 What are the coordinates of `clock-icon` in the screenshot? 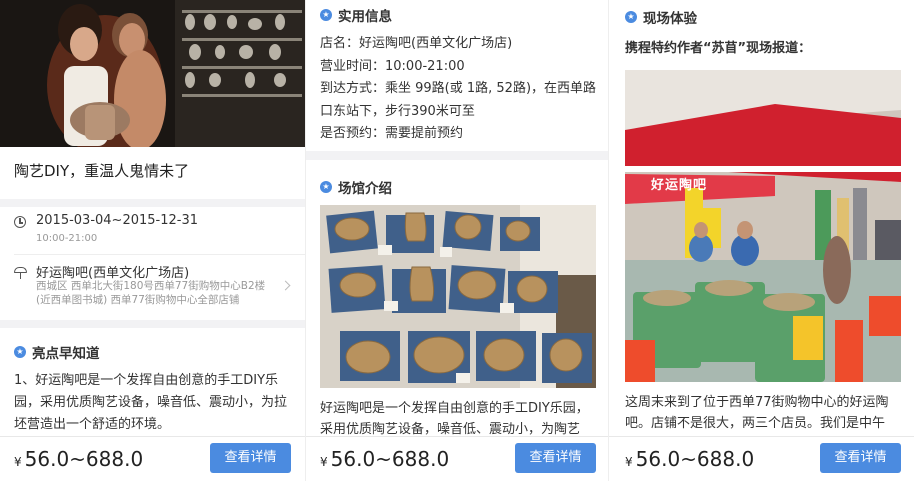 It's located at (20, 222).